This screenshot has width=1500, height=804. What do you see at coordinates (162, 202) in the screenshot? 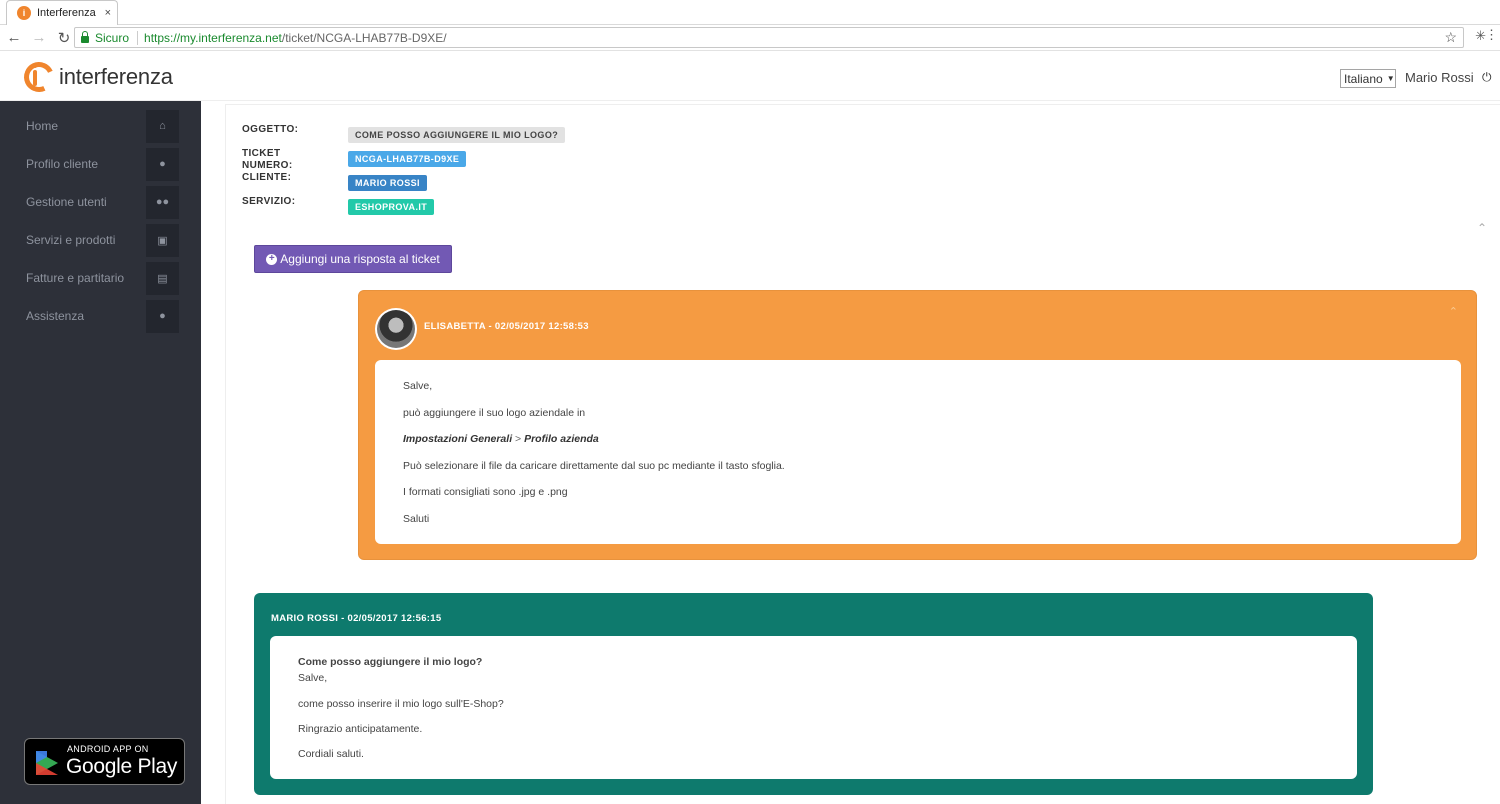
I see `users-icon: ●●` at bounding box center [162, 202].